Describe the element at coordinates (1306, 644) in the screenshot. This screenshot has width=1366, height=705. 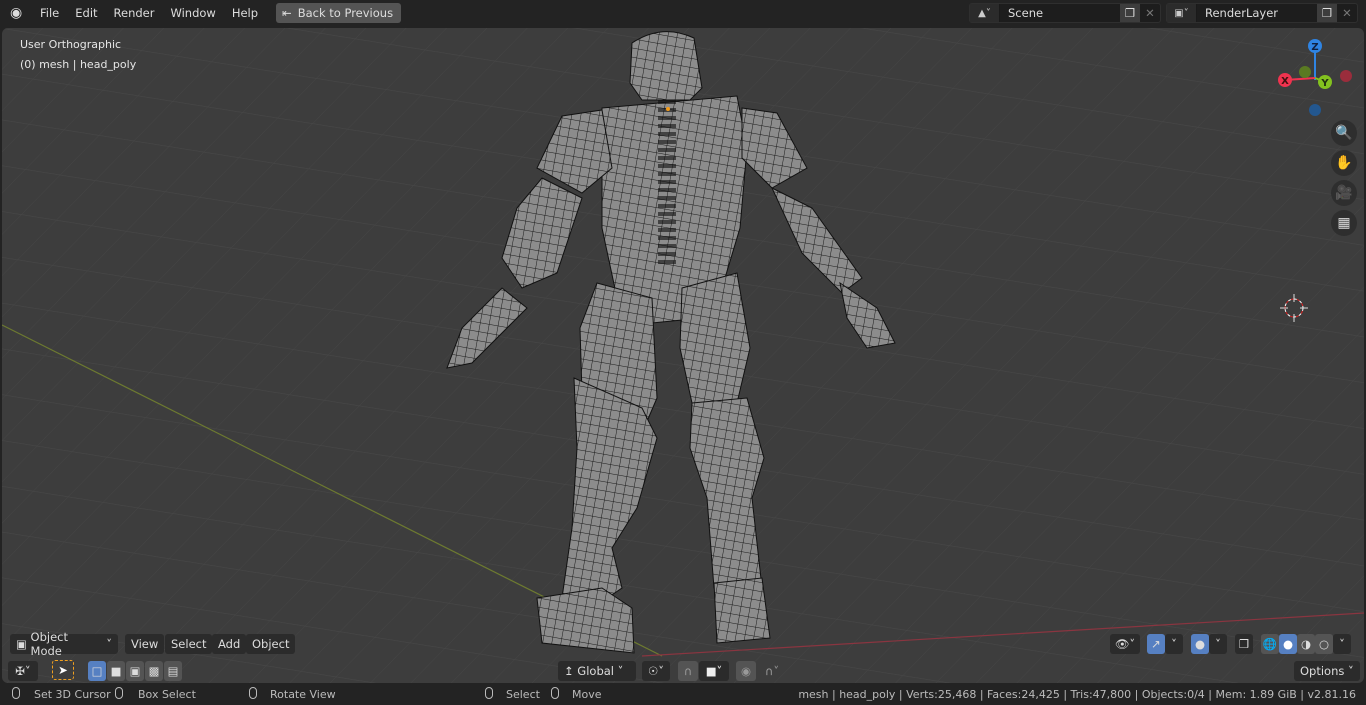
I see `material-shading-icon: ◑` at that location.